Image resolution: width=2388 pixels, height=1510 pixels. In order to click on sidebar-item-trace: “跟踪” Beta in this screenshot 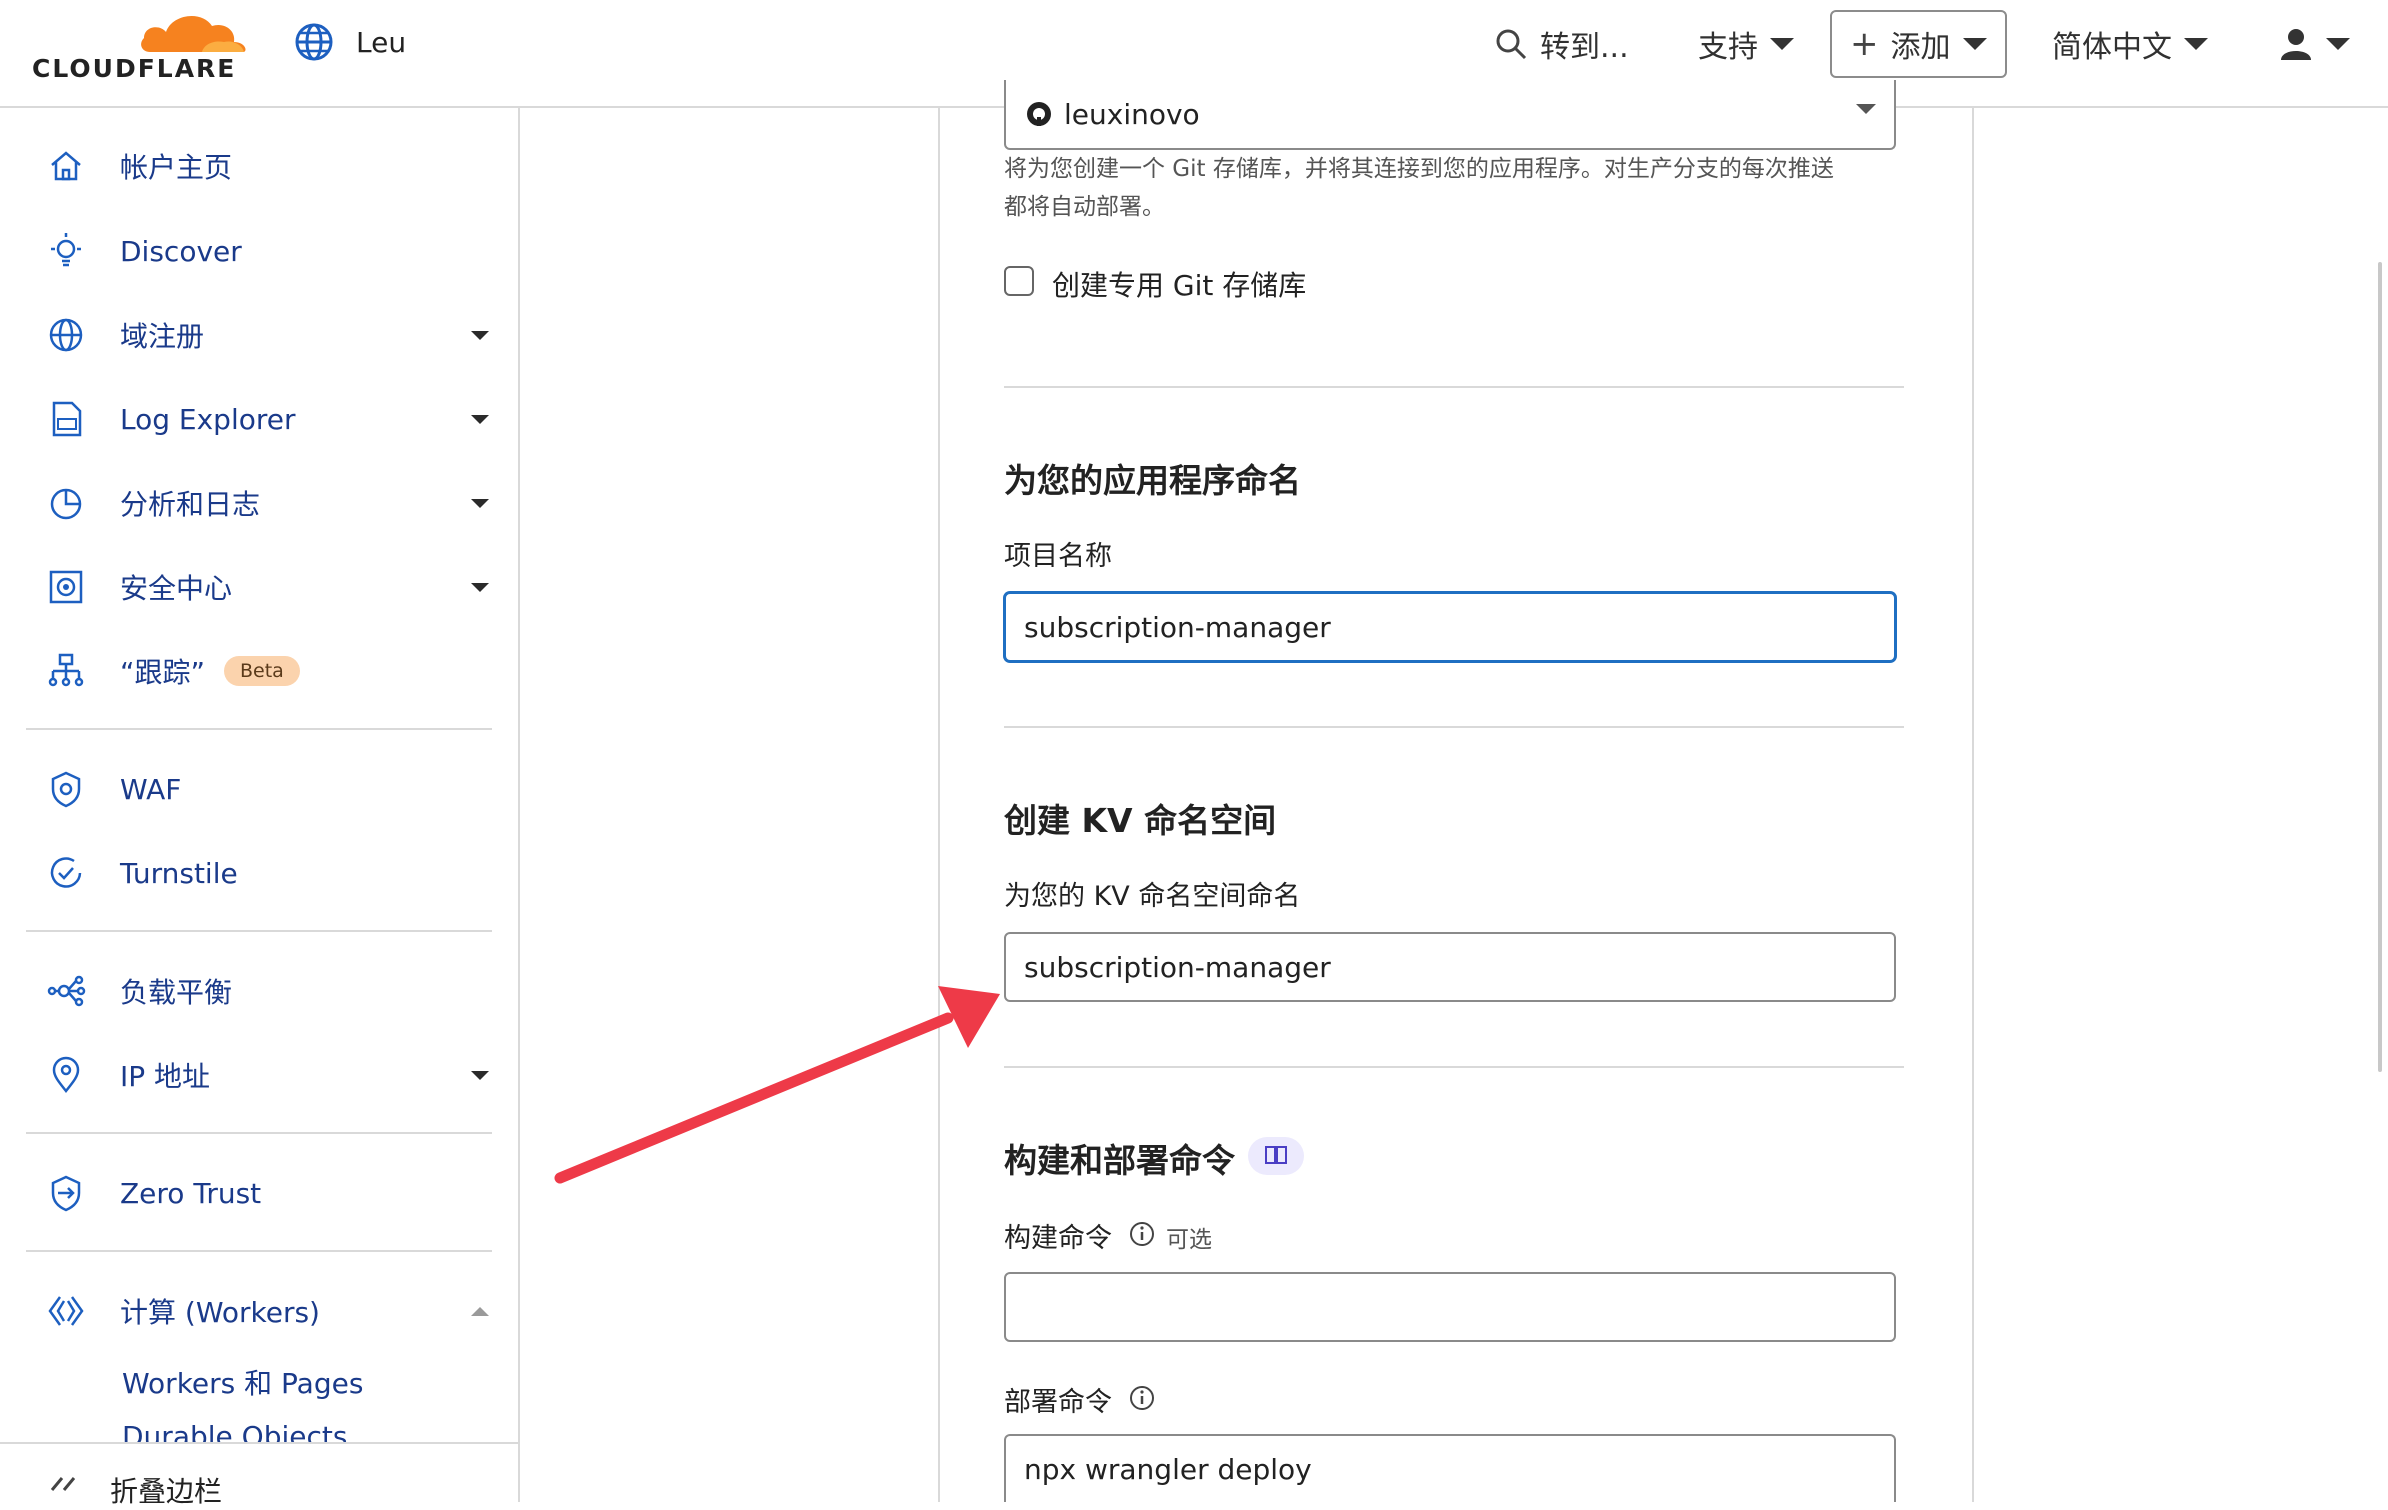, I will do `click(259, 671)`.